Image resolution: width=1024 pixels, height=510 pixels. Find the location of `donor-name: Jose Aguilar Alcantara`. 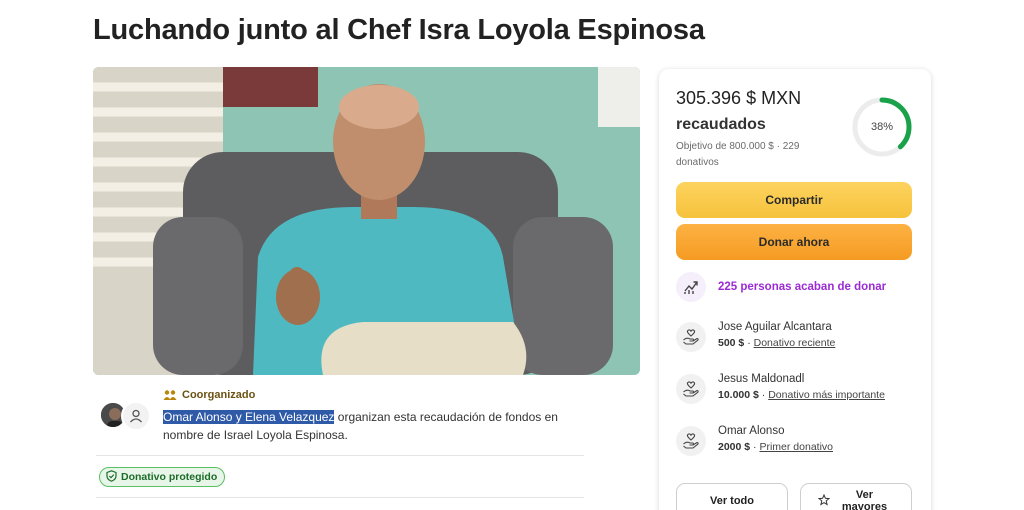

donor-name: Jose Aguilar Alcantara is located at coordinates (775, 327).